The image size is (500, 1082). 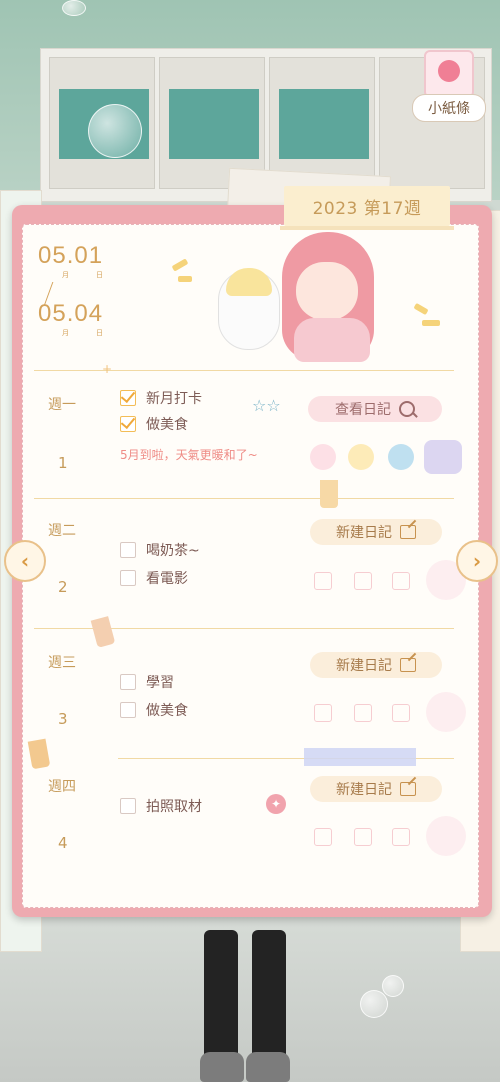 I want to click on end-date: 05.04, so click(x=71, y=313).